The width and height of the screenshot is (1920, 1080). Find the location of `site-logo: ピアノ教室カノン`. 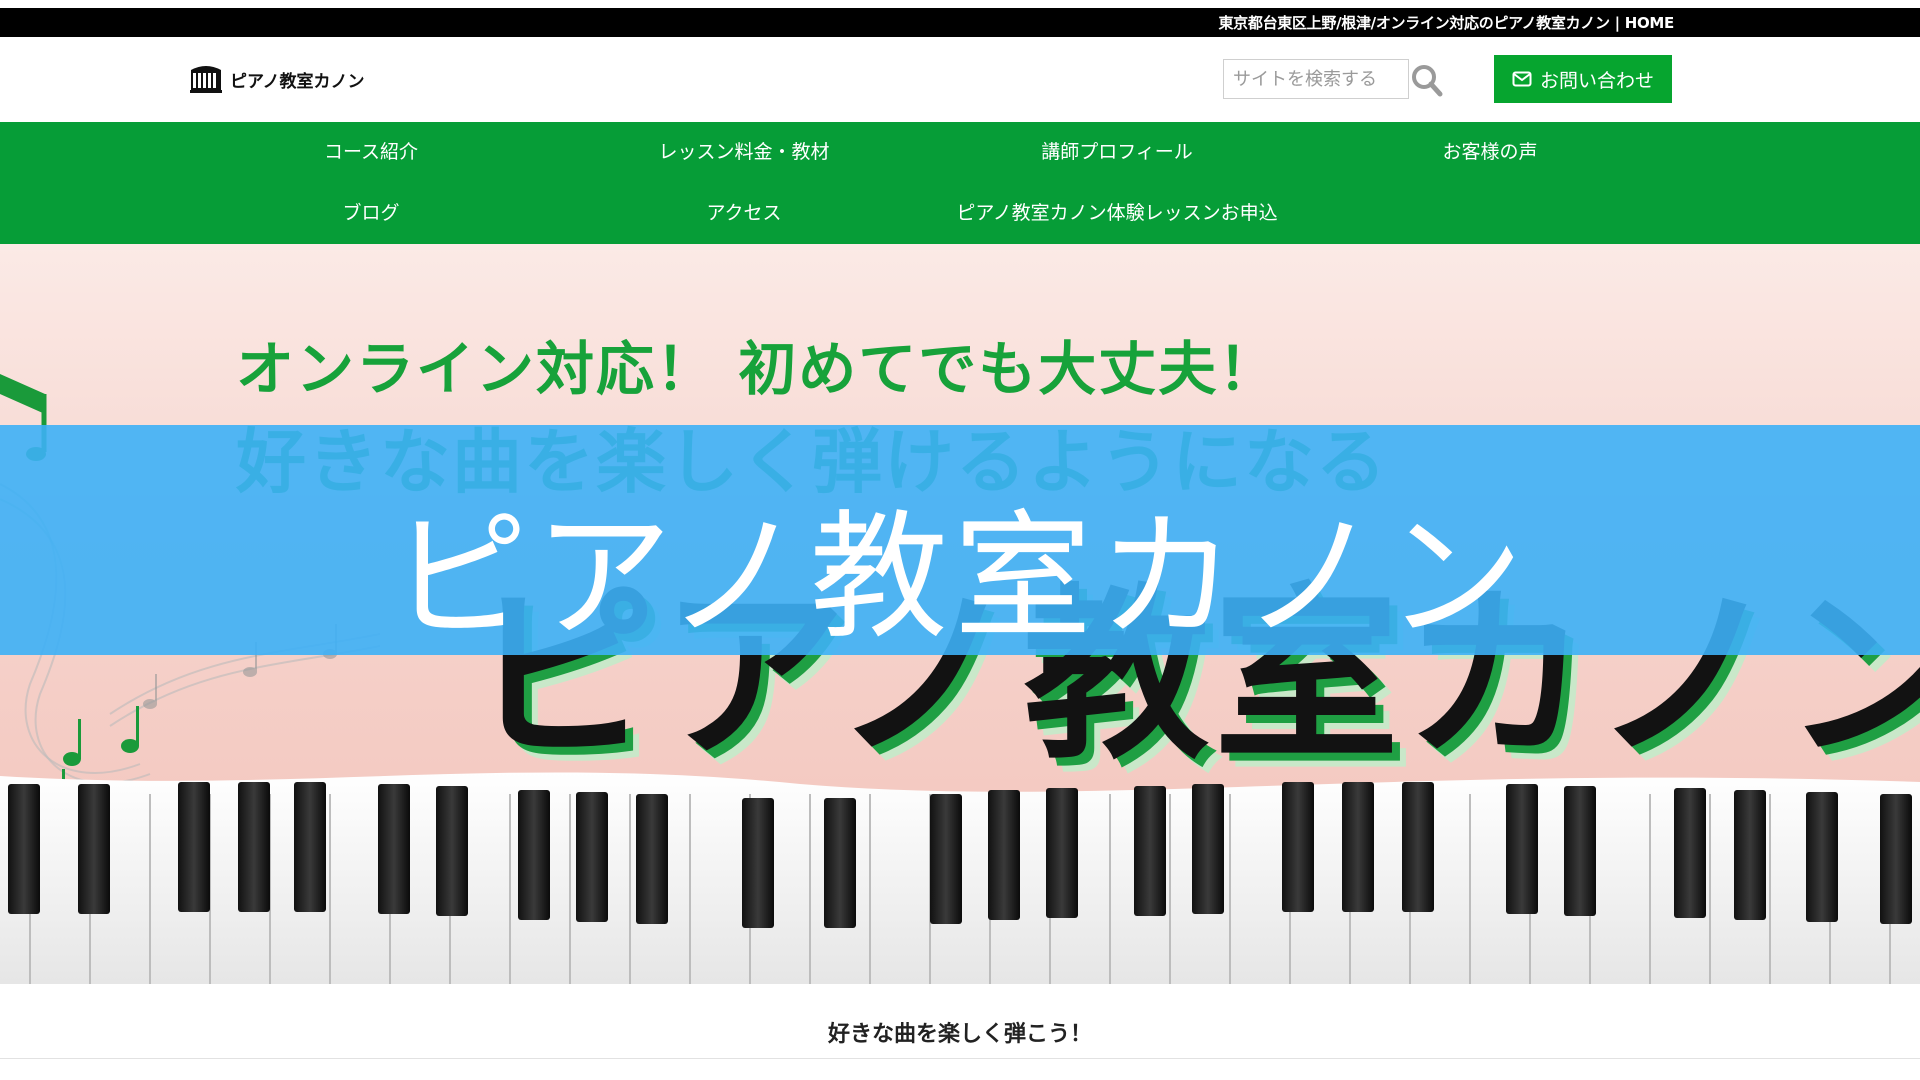

site-logo: ピアノ教室カノン is located at coordinates (276, 79).